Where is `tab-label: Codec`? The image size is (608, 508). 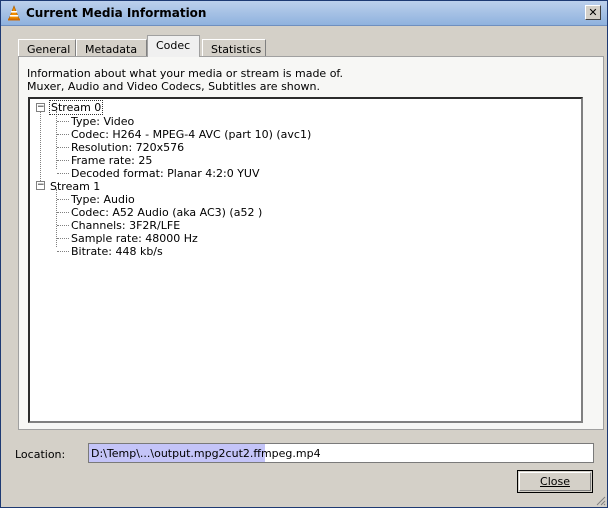
tab-label: Codec is located at coordinates (173, 45).